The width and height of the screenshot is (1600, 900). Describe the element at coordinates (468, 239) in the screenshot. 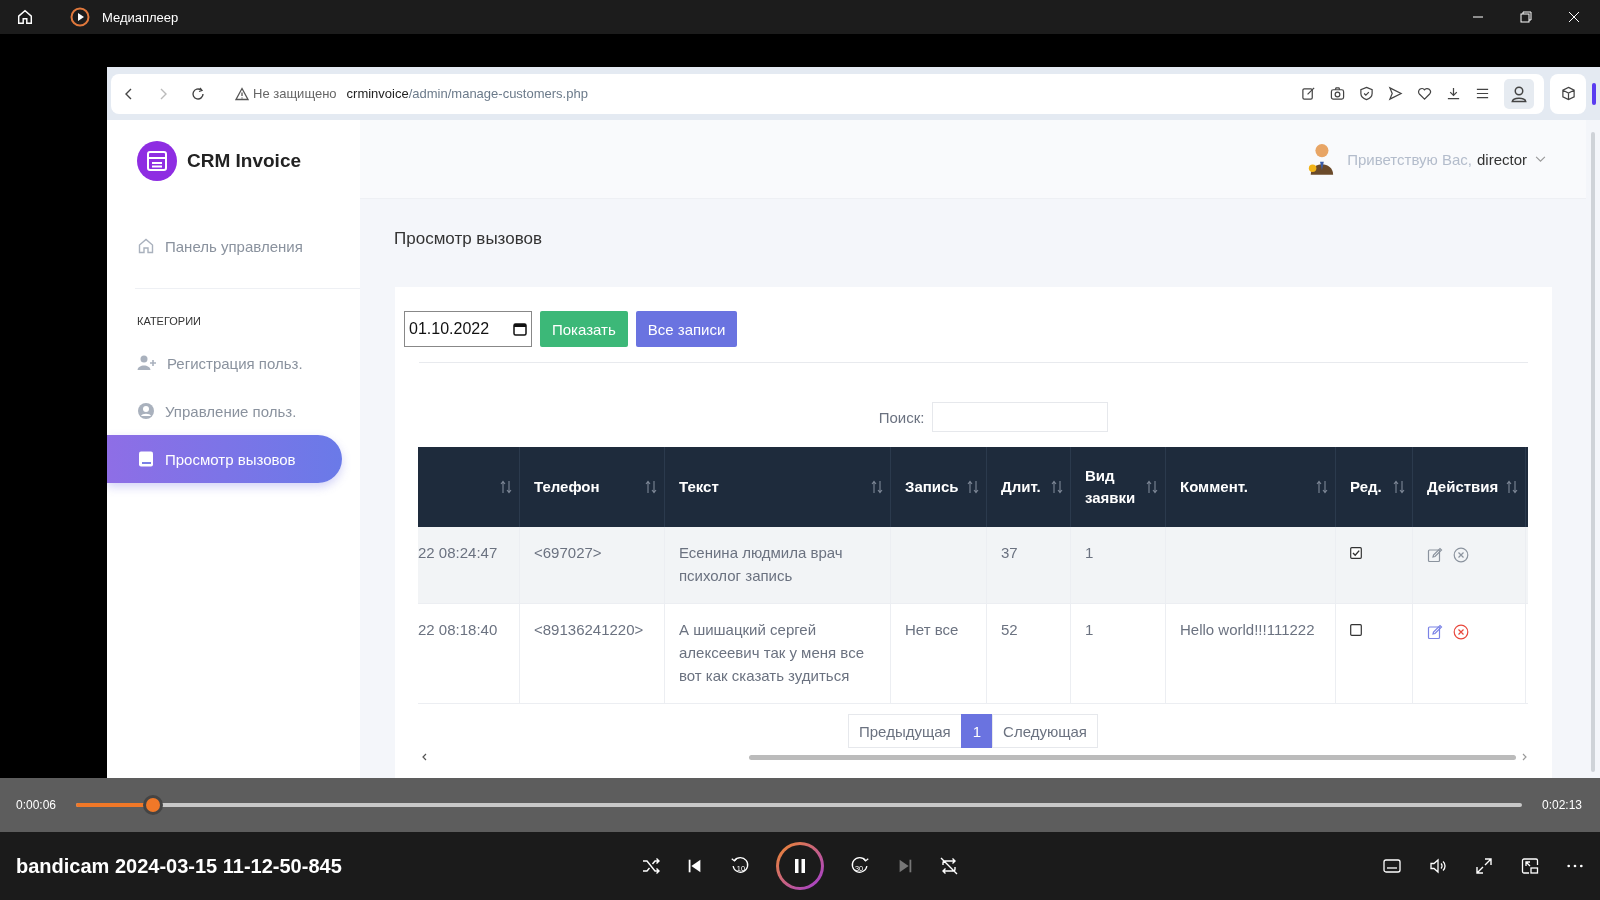

I see `page-title: Просмотр вызовов` at that location.